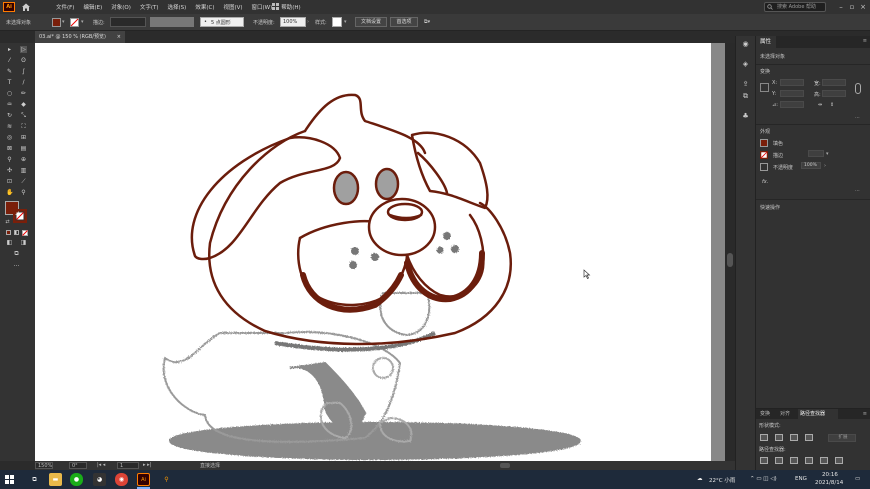 Image resolution: width=870 pixels, height=489 pixels. I want to click on fill-swatch-panel, so click(764, 143).